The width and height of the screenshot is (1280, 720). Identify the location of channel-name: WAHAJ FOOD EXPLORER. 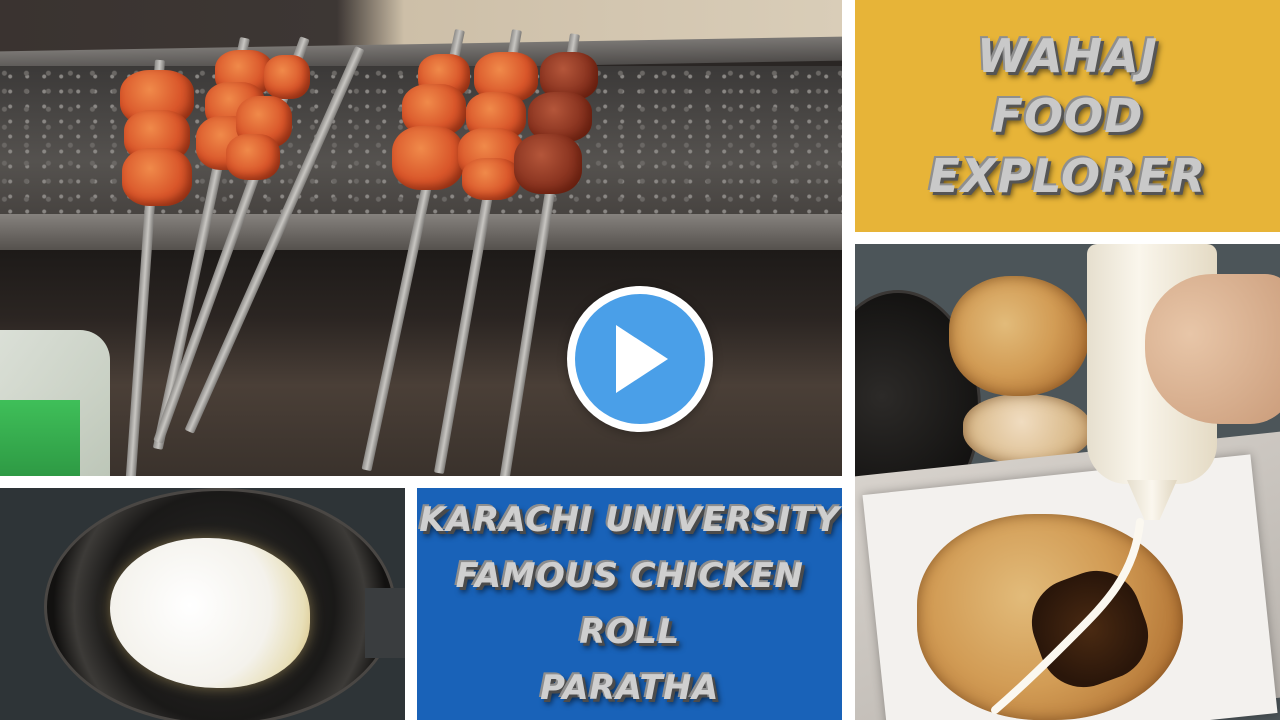
(1068, 116).